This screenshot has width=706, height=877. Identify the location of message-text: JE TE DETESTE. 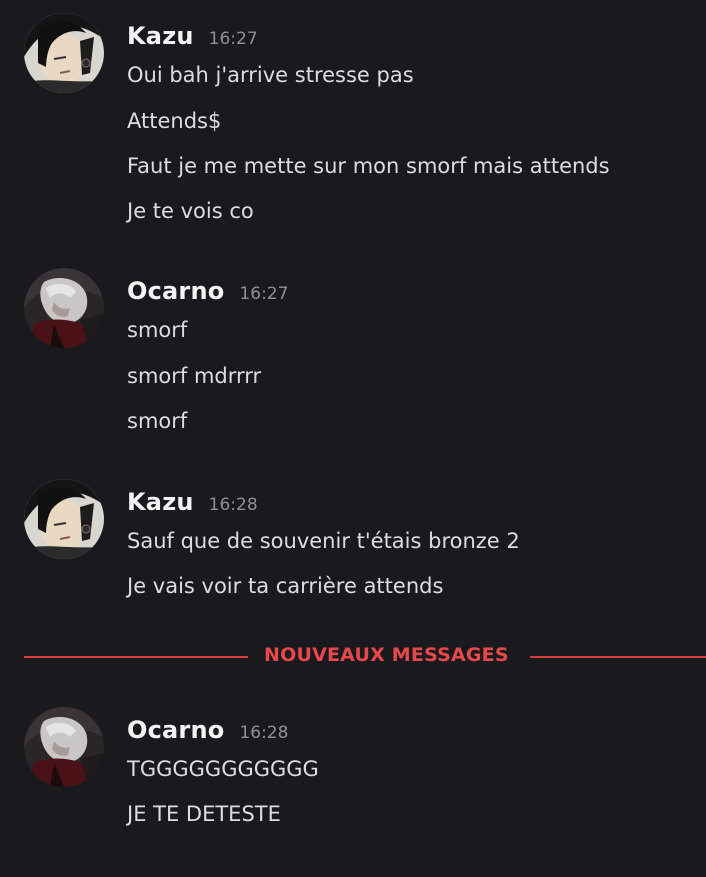
(204, 814).